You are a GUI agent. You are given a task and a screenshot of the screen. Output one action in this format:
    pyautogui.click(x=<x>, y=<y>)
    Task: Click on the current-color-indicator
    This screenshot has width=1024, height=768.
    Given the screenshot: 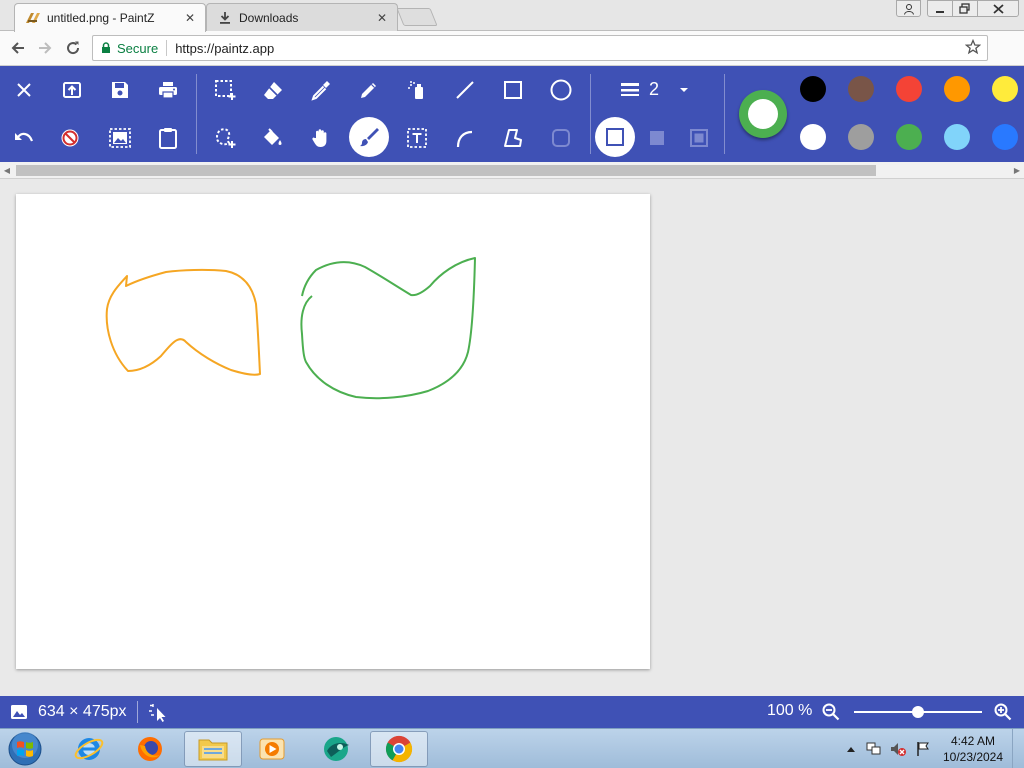 What is the action you would take?
    pyautogui.click(x=763, y=114)
    